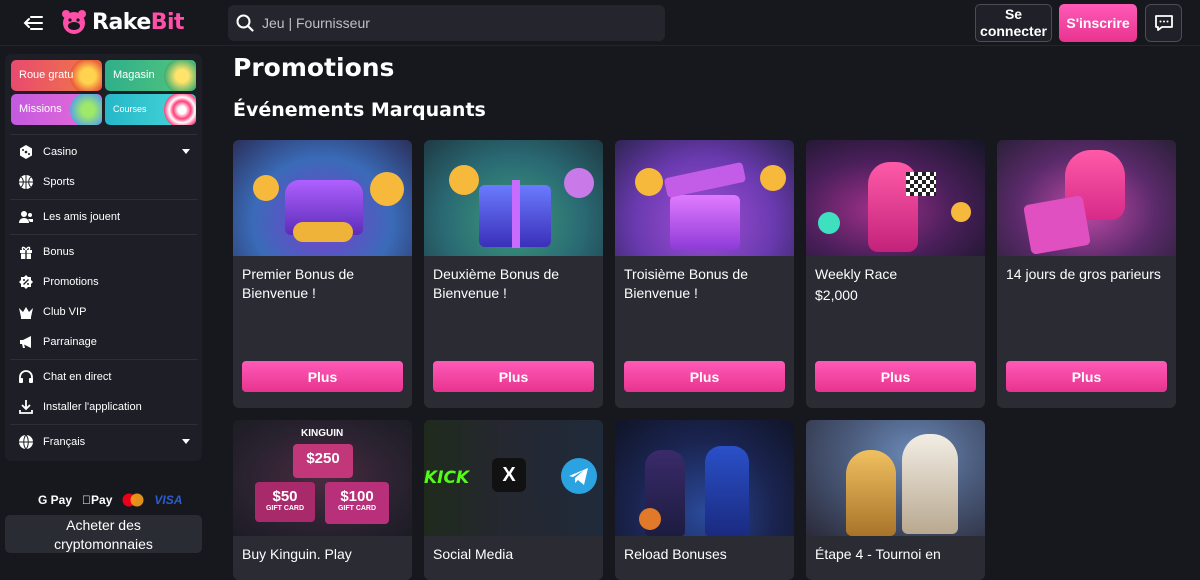 This screenshot has width=1200, height=580. What do you see at coordinates (447, 478) in the screenshot?
I see `kick-logo: KICK` at bounding box center [447, 478].